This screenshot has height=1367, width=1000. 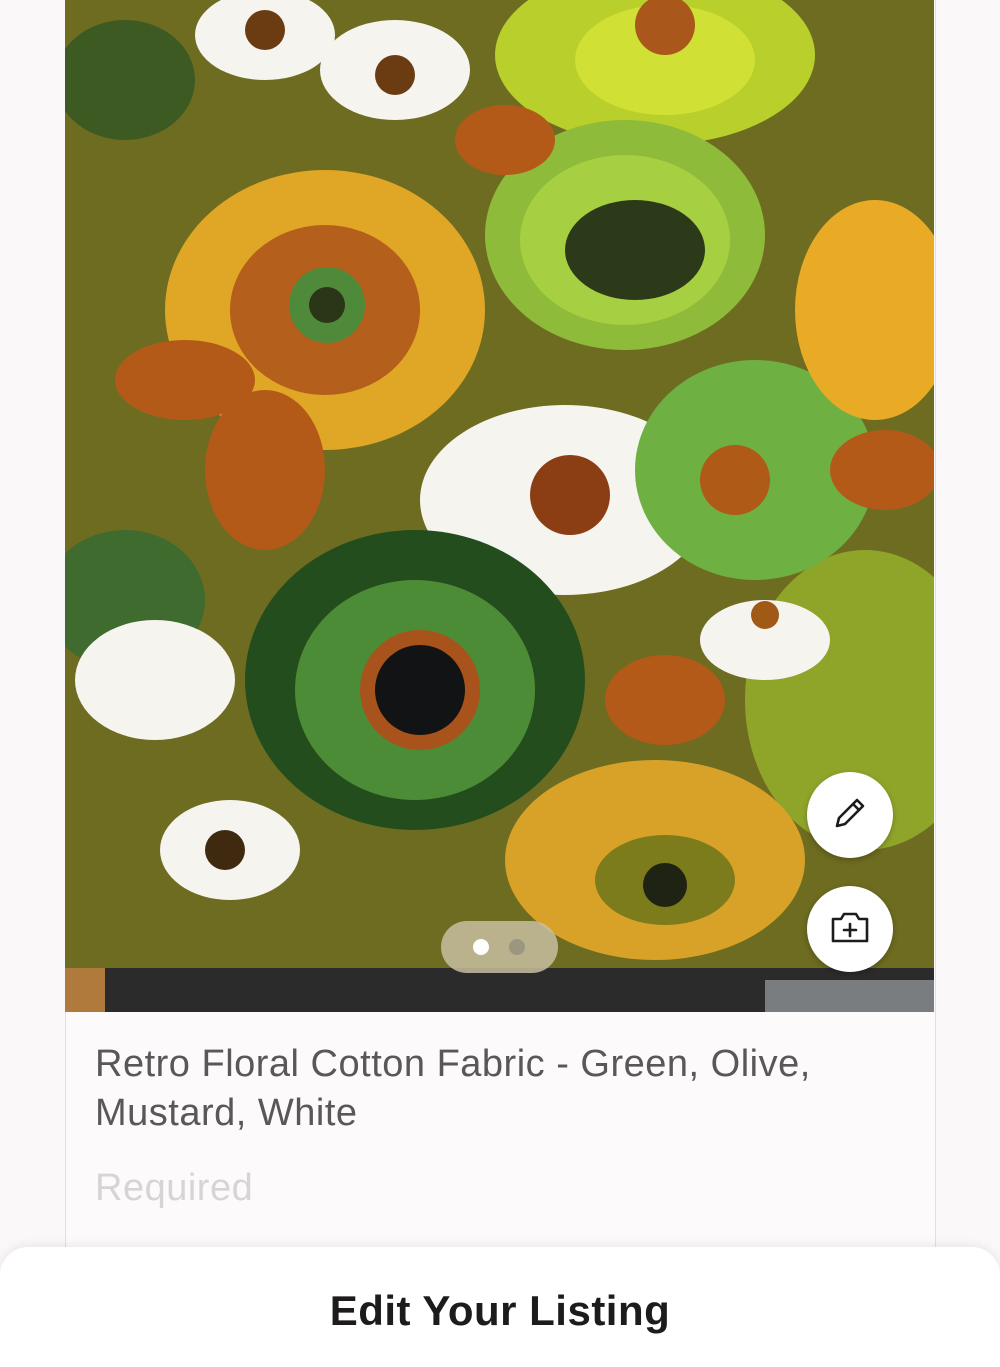 I want to click on pager-dot, so click(x=517, y=947).